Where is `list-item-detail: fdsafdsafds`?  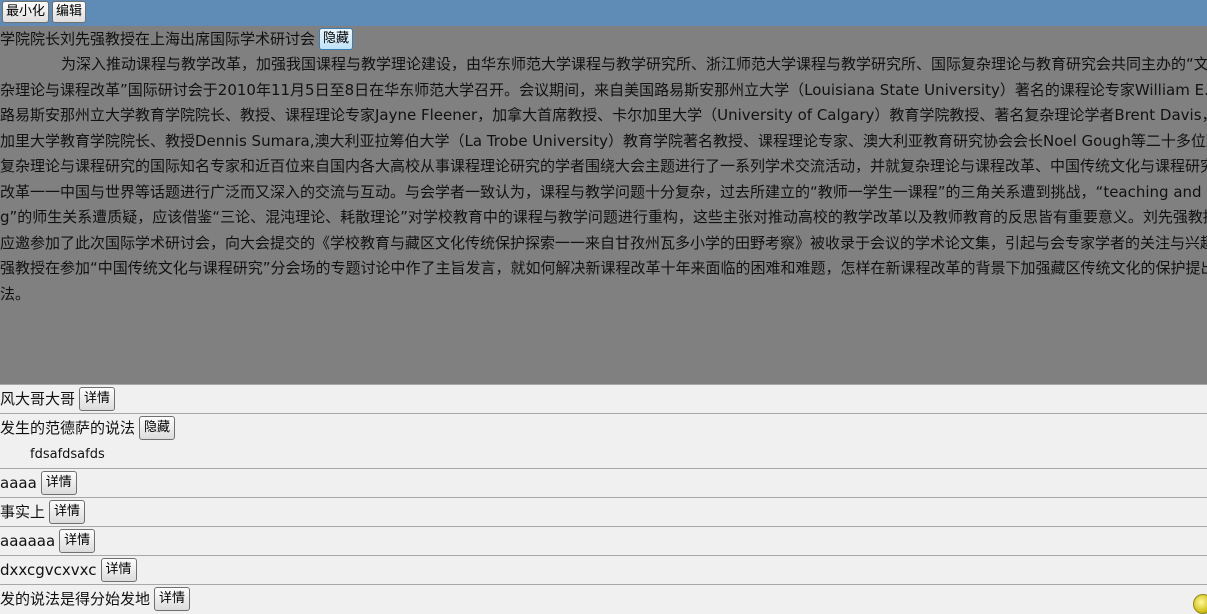
list-item-detail: fdsafdsafds is located at coordinates (67, 454).